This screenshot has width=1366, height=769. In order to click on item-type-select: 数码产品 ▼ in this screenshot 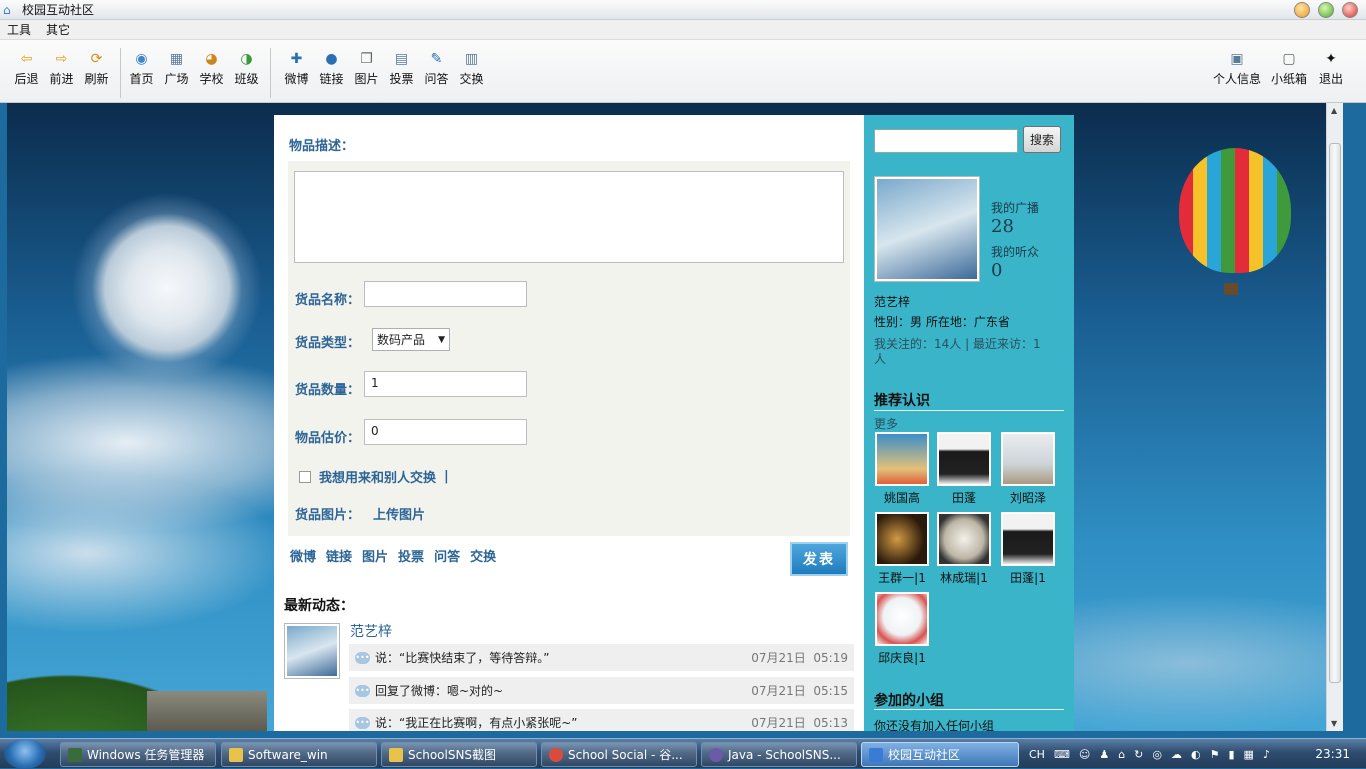, I will do `click(411, 339)`.